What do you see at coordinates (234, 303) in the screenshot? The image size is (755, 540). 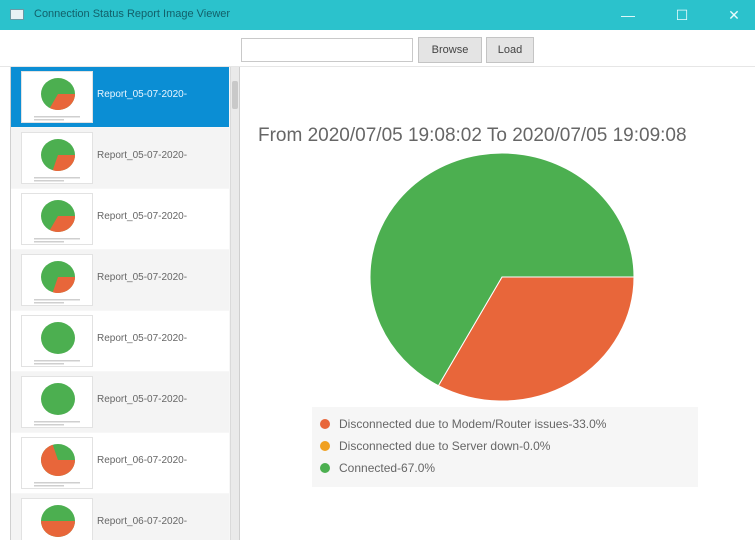 I see `list-scrollbar` at bounding box center [234, 303].